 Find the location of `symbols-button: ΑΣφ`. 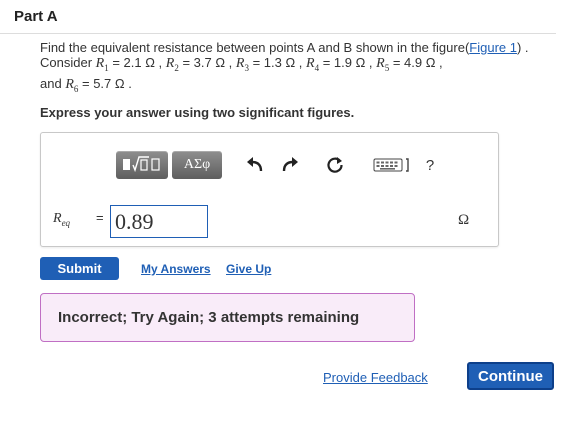

symbols-button: ΑΣφ is located at coordinates (197, 165).